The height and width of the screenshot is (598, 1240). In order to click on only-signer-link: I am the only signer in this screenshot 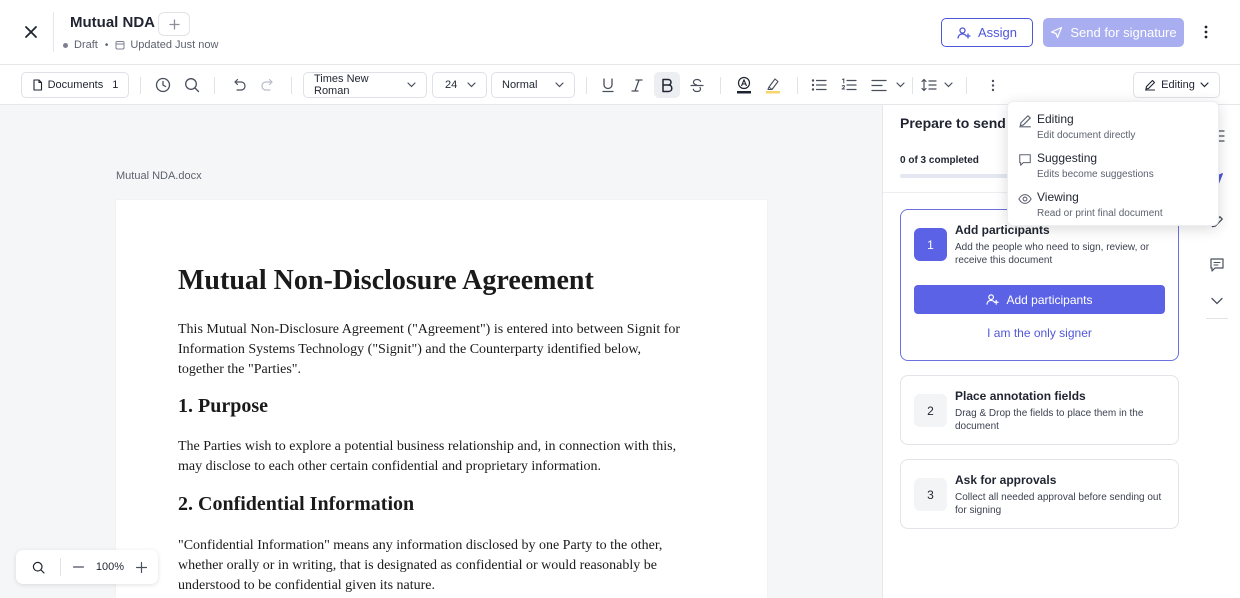, I will do `click(1039, 333)`.